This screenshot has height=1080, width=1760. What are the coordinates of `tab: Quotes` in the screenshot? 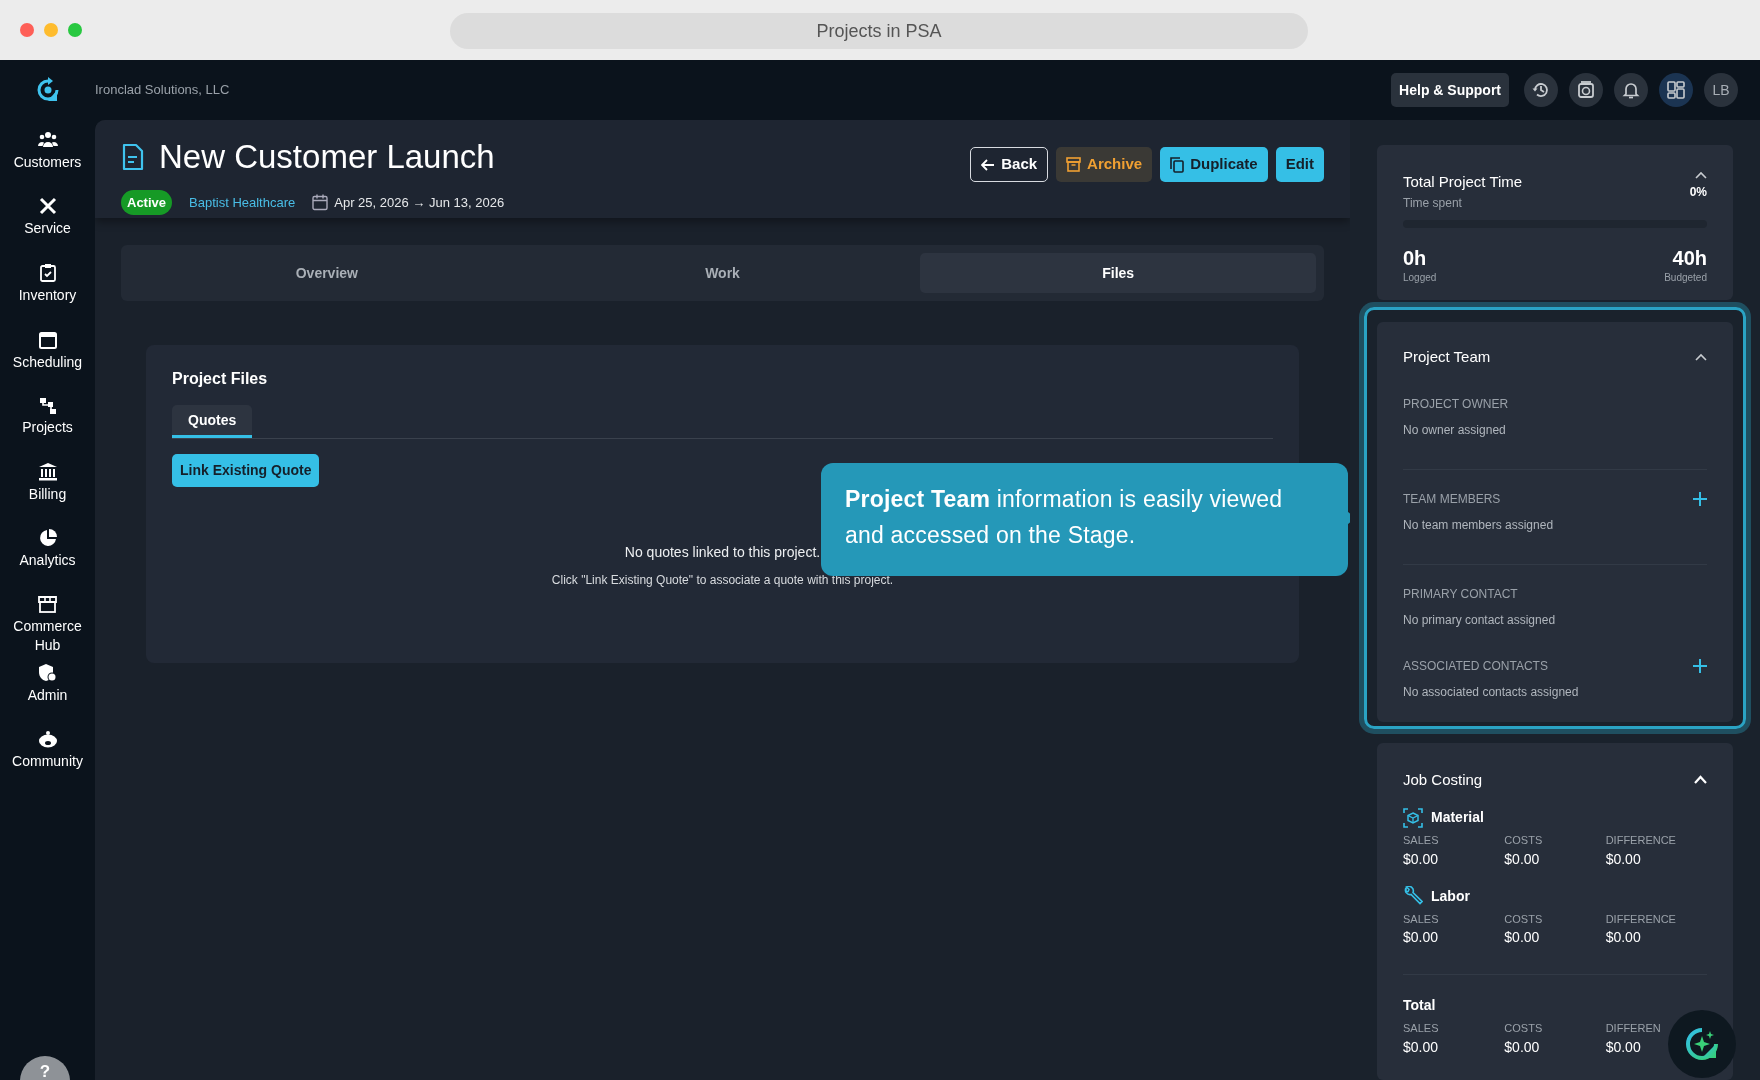 It's located at (212, 421).